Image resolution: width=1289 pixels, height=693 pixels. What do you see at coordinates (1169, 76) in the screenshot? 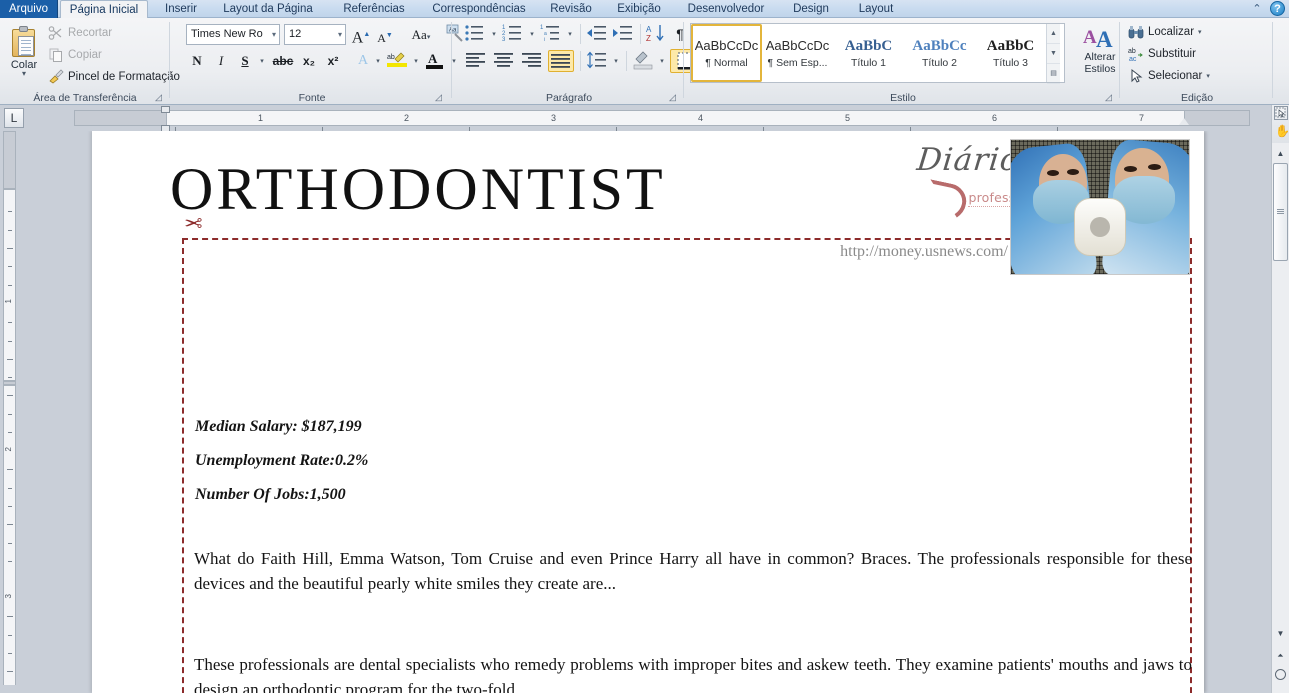
I see `select-button: Selecionar ▾` at bounding box center [1169, 76].